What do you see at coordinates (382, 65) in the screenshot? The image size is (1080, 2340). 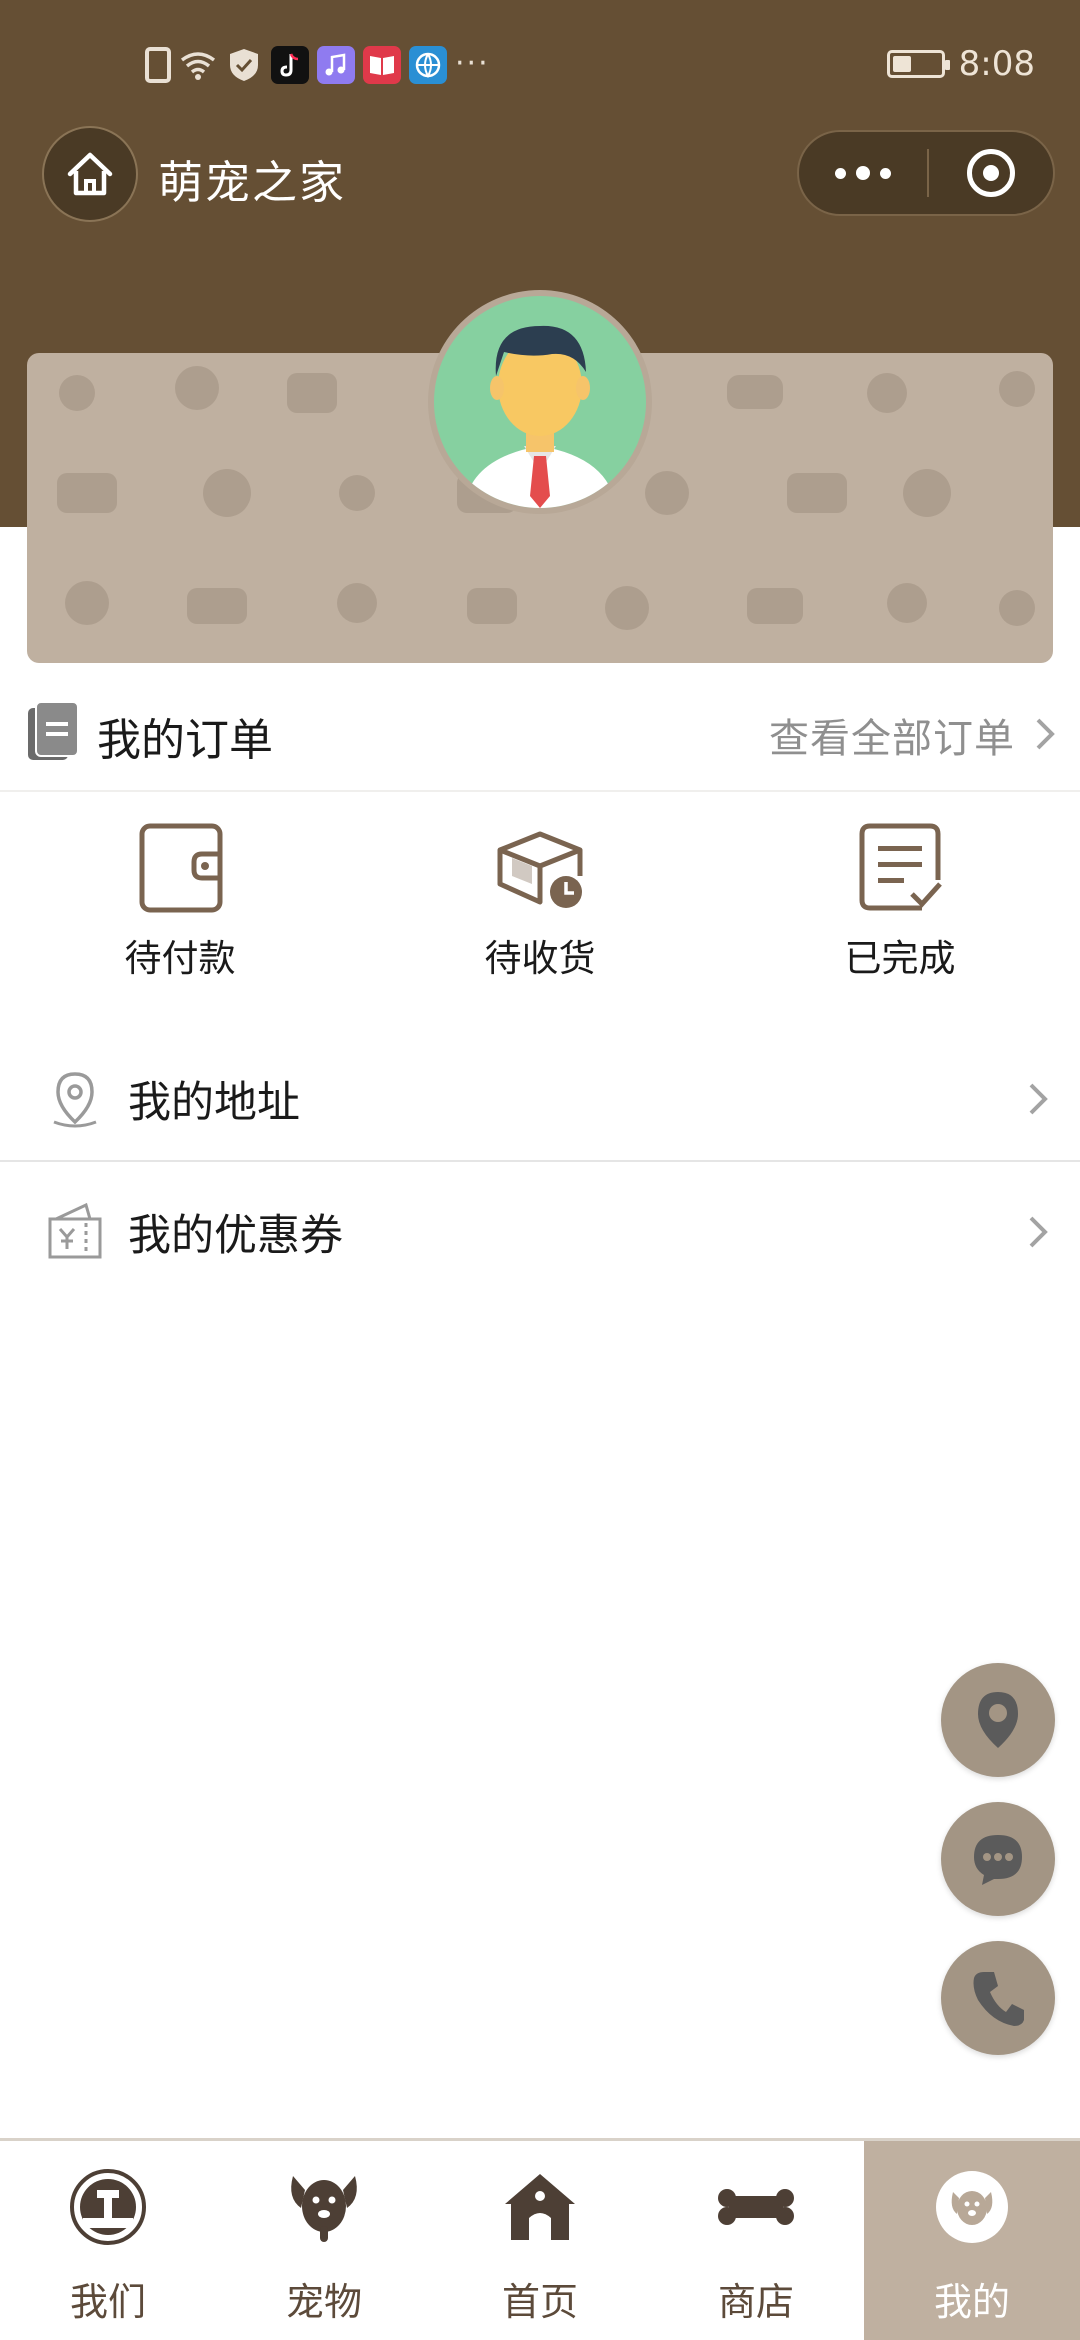 I see `book-app-icon` at bounding box center [382, 65].